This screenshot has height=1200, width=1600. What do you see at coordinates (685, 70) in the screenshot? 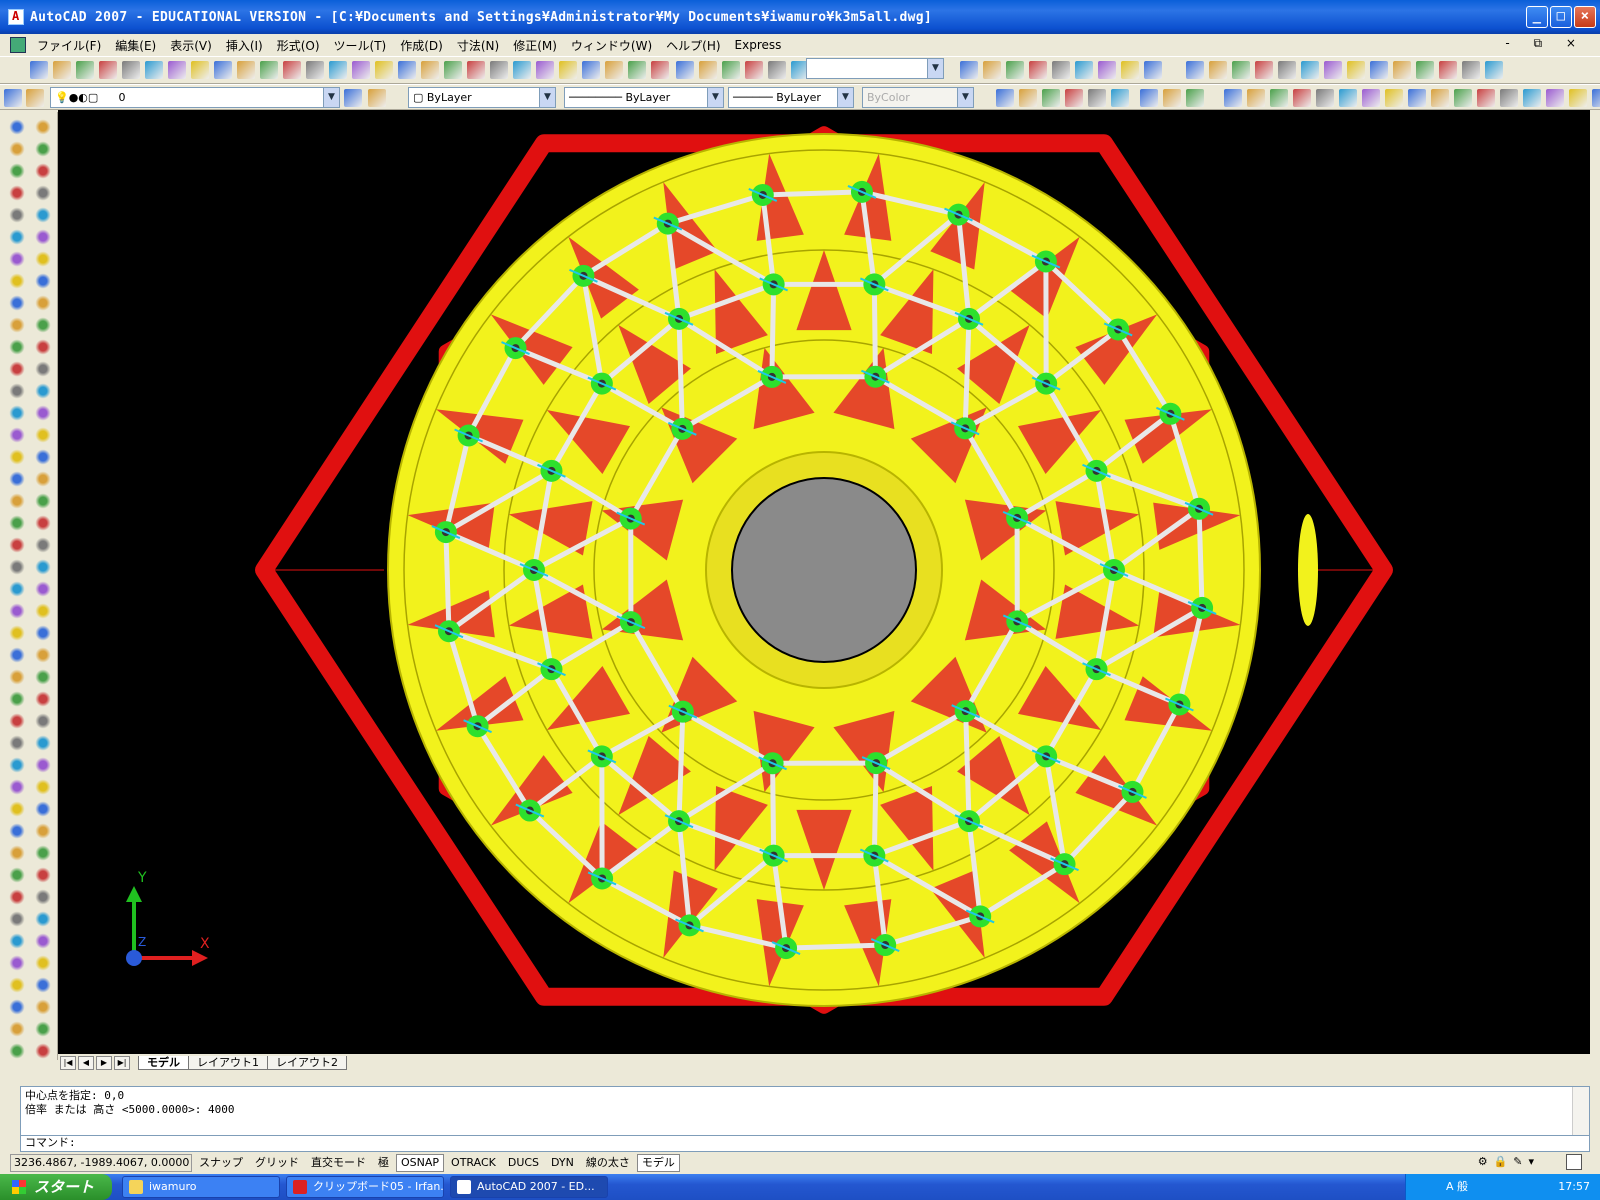
I see `zoom-tool-icon` at bounding box center [685, 70].